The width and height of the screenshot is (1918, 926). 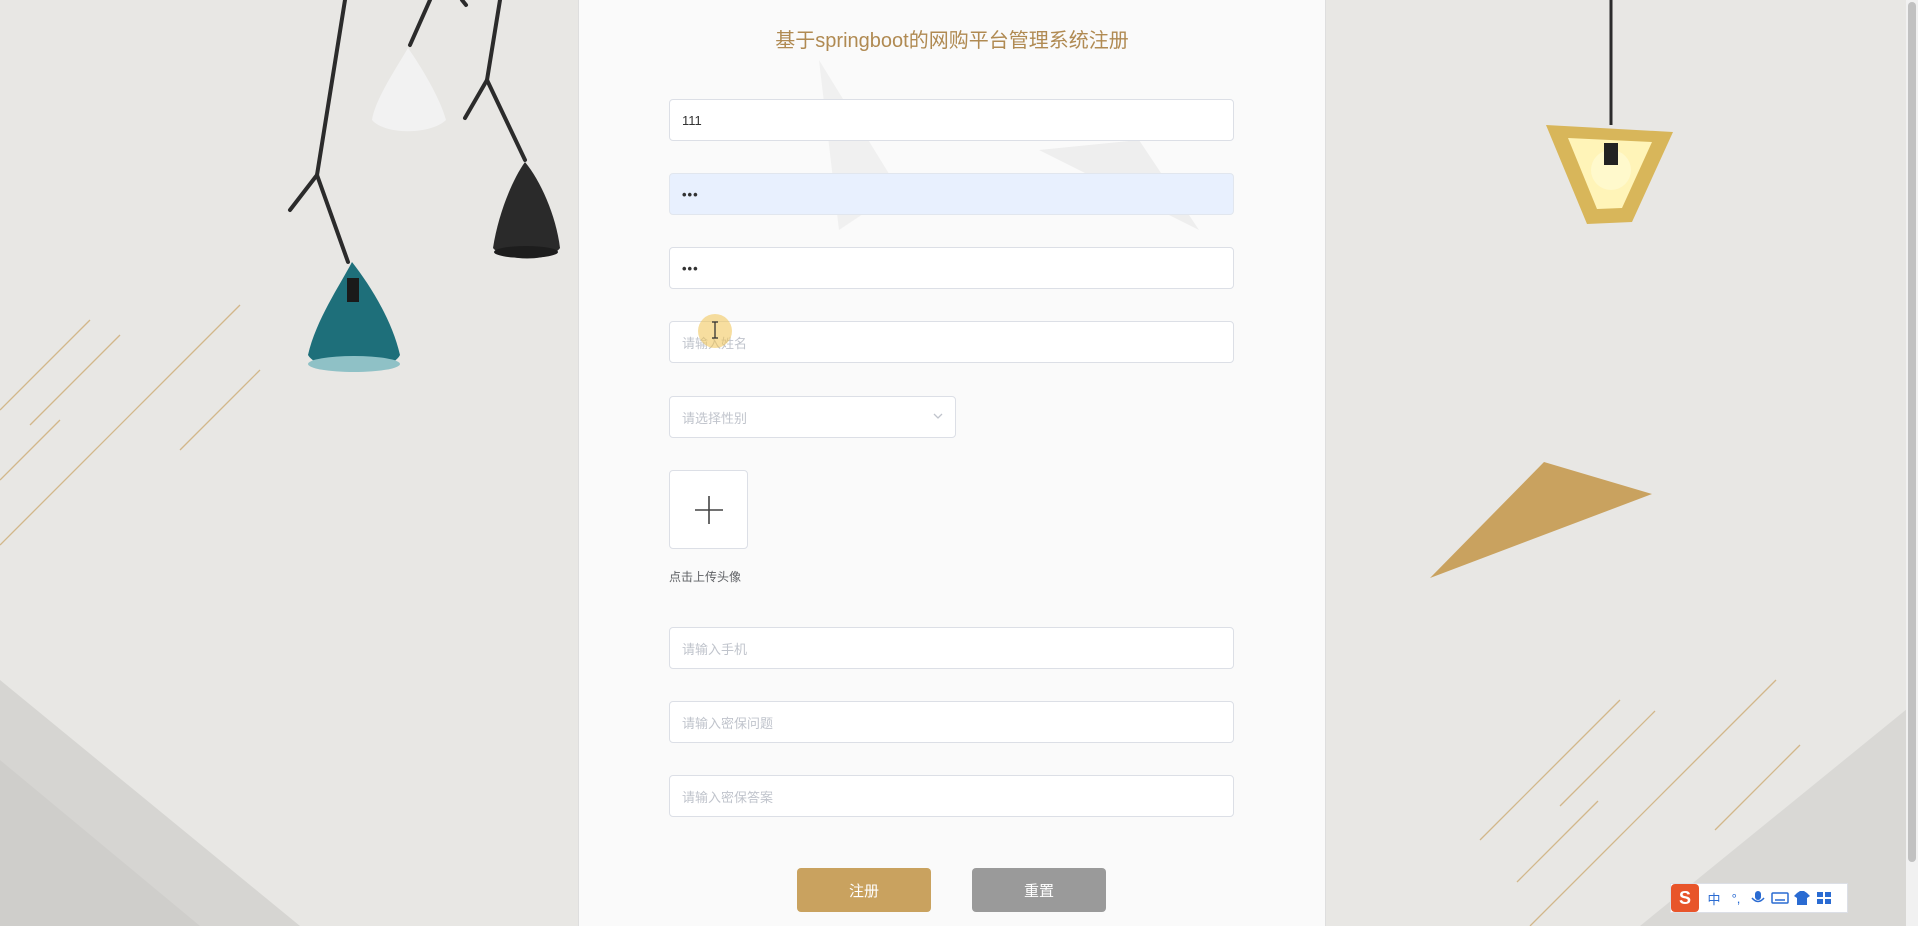 What do you see at coordinates (728, 797) in the screenshot?
I see `security-answer-placeholder: 请输入密保答案` at bounding box center [728, 797].